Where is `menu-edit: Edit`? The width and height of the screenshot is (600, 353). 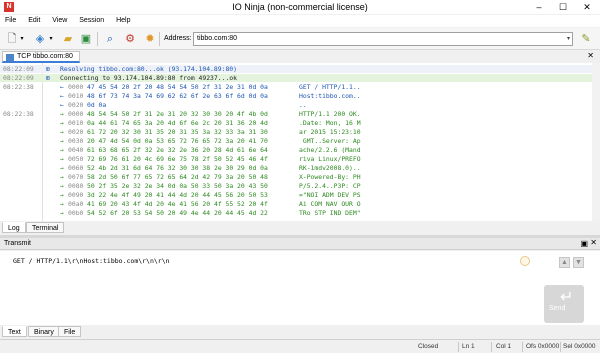 menu-edit: Edit is located at coordinates (34, 21).